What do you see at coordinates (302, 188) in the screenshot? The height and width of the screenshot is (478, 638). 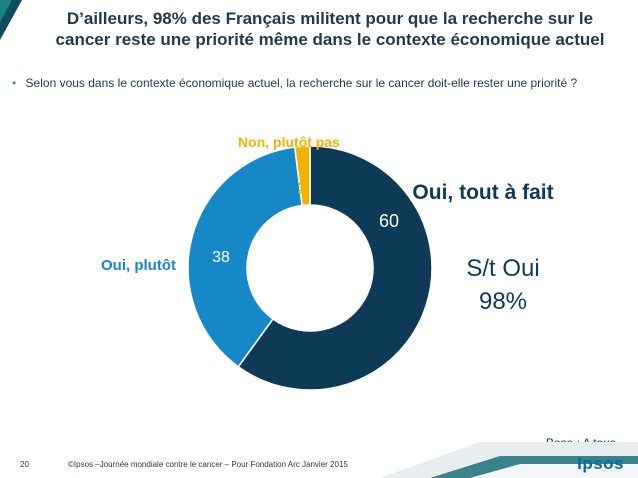 I see `value-label-non-plutot-pas: 2` at bounding box center [302, 188].